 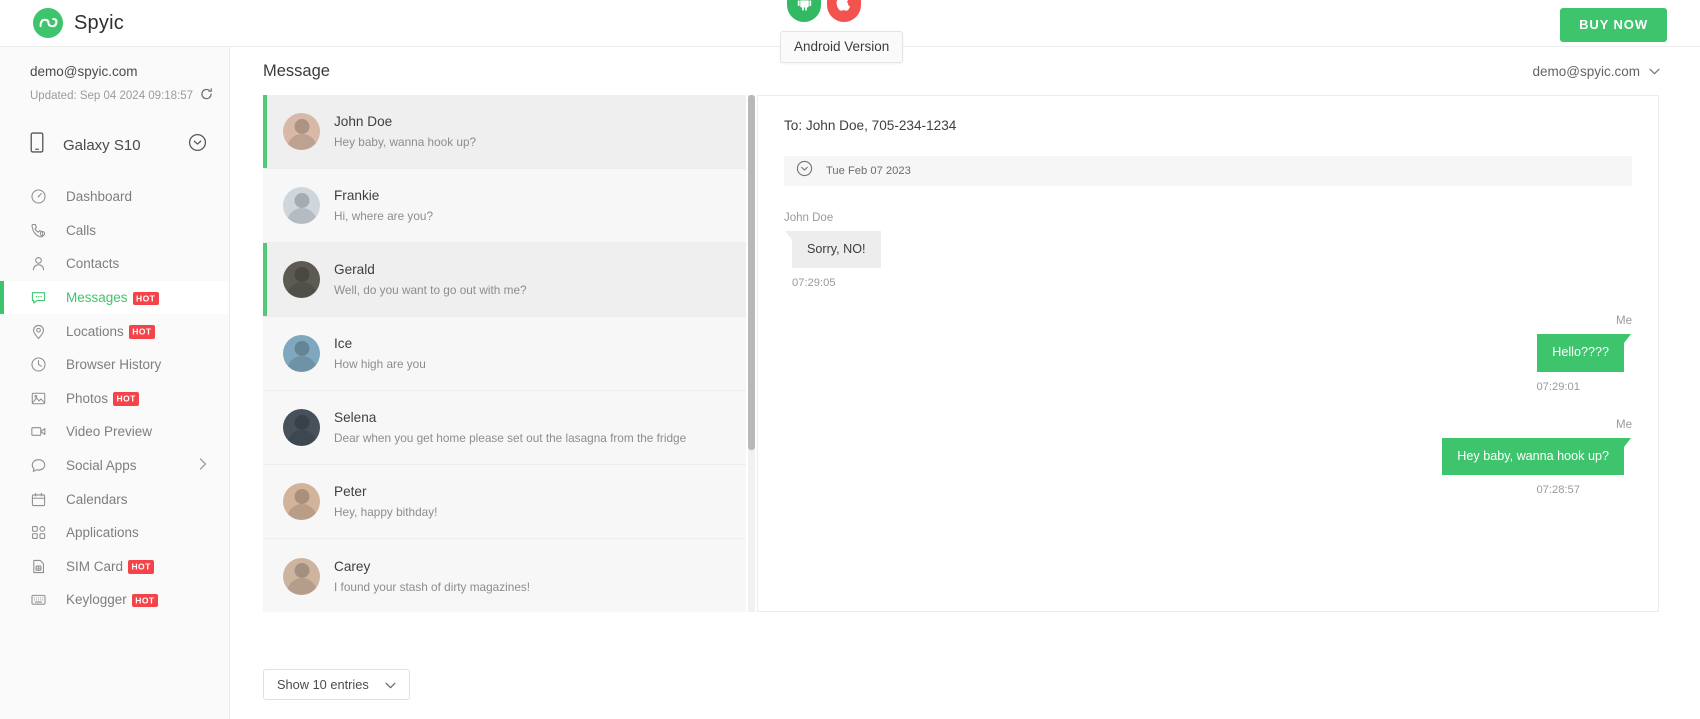 I want to click on message-incoming: John Doe Sorry, NO! 07:29:05, so click(x=1208, y=250).